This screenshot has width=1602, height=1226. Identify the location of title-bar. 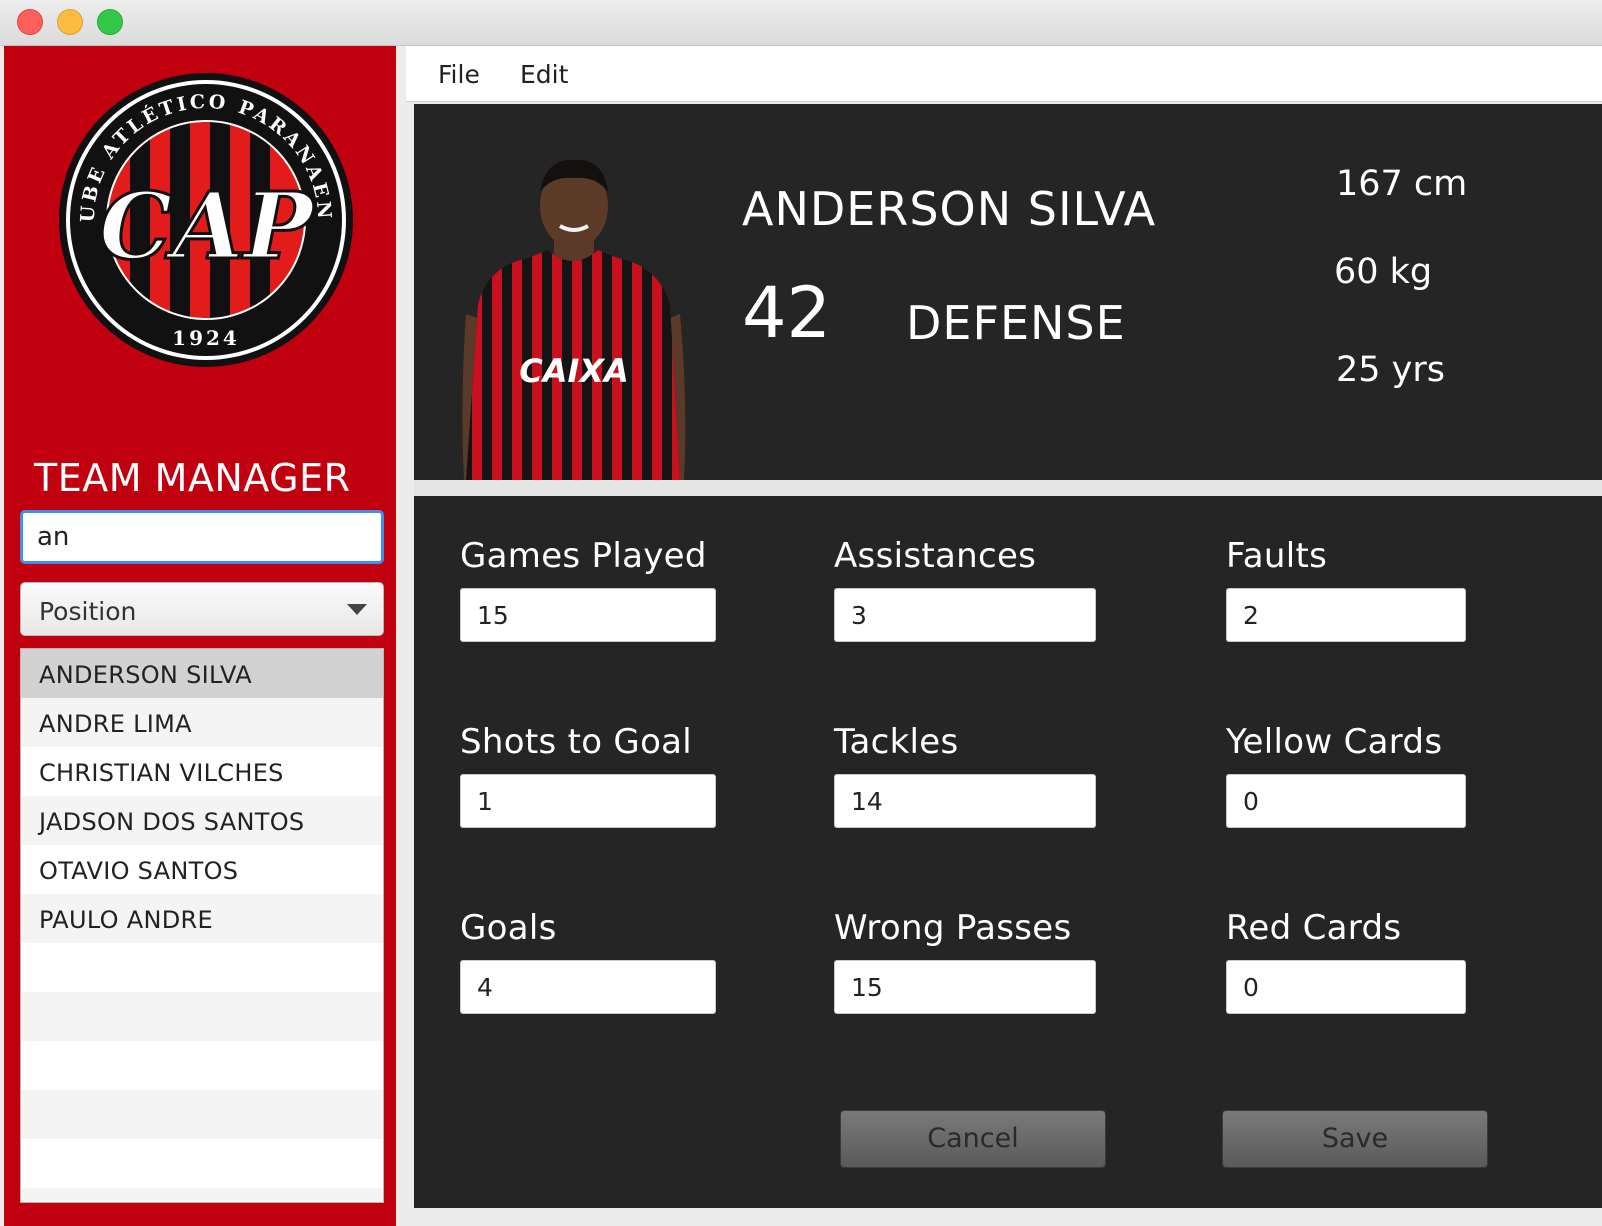
(801, 23).